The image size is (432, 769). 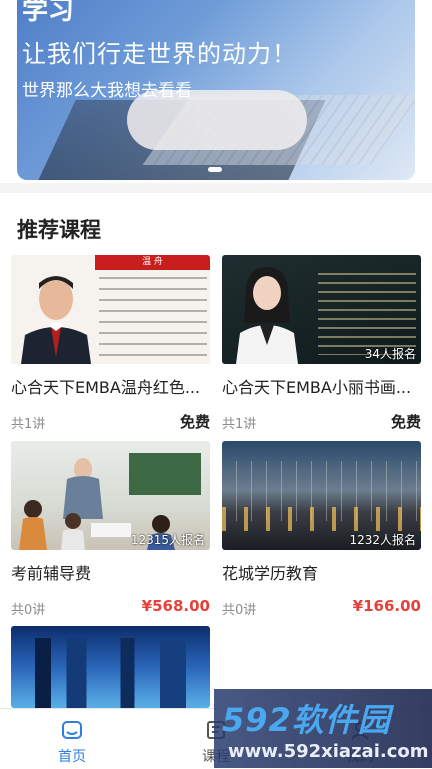 What do you see at coordinates (48, 13) in the screenshot?
I see `banner-top-text: 学习` at bounding box center [48, 13].